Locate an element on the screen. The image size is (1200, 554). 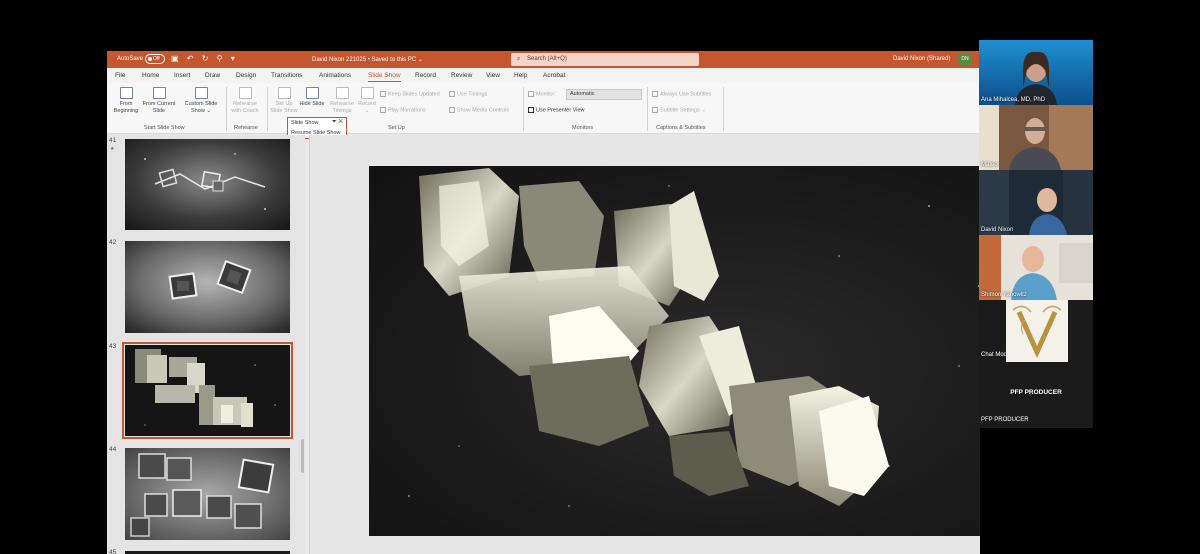
user-avatar: DN is located at coordinates (965, 59).